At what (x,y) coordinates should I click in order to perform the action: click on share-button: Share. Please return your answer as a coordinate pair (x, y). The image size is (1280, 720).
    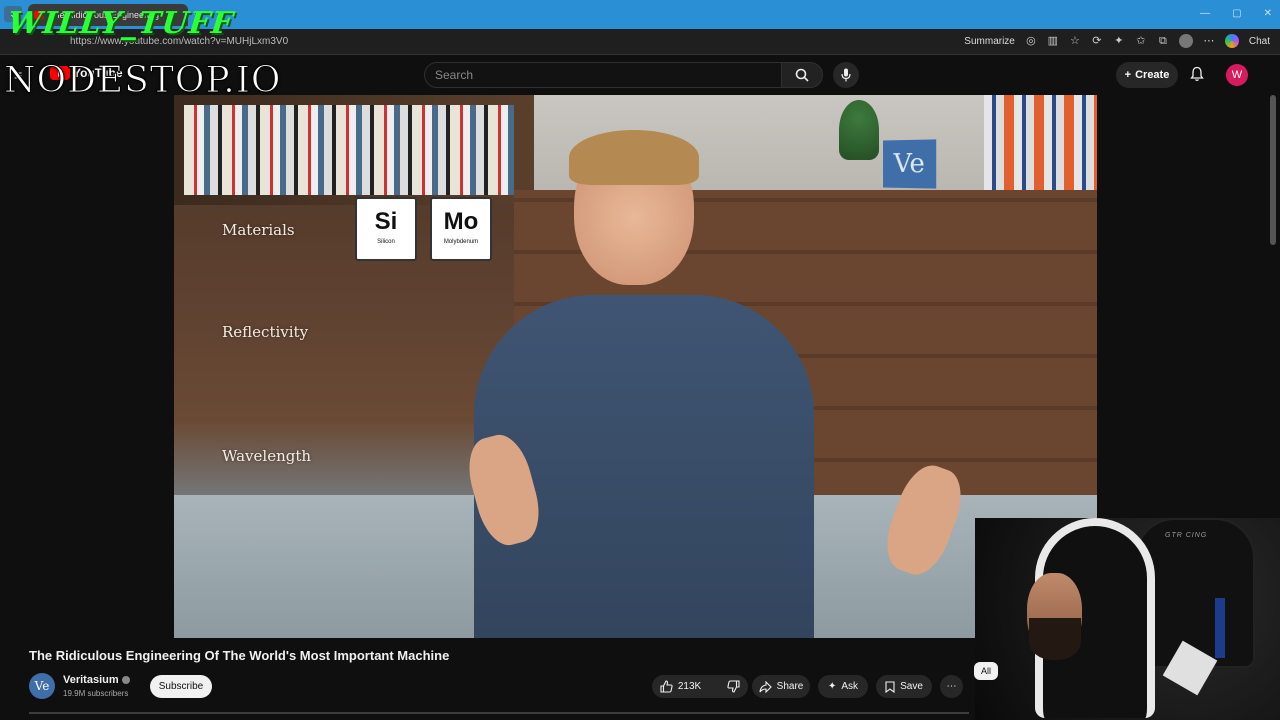
    Looking at the image, I should click on (781, 686).